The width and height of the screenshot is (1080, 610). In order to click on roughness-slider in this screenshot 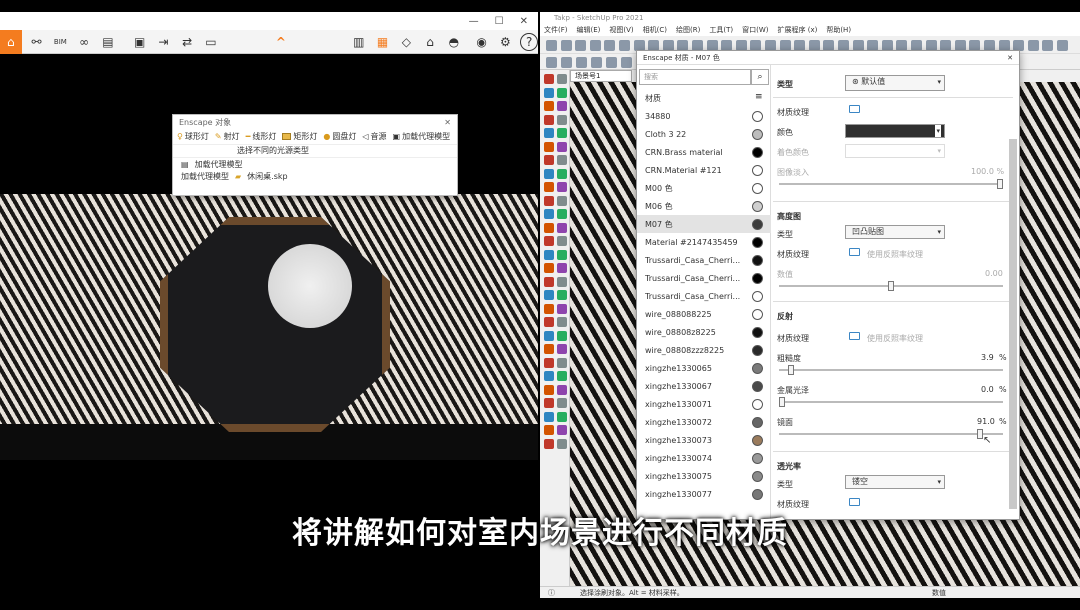, I will do `click(790, 370)`.